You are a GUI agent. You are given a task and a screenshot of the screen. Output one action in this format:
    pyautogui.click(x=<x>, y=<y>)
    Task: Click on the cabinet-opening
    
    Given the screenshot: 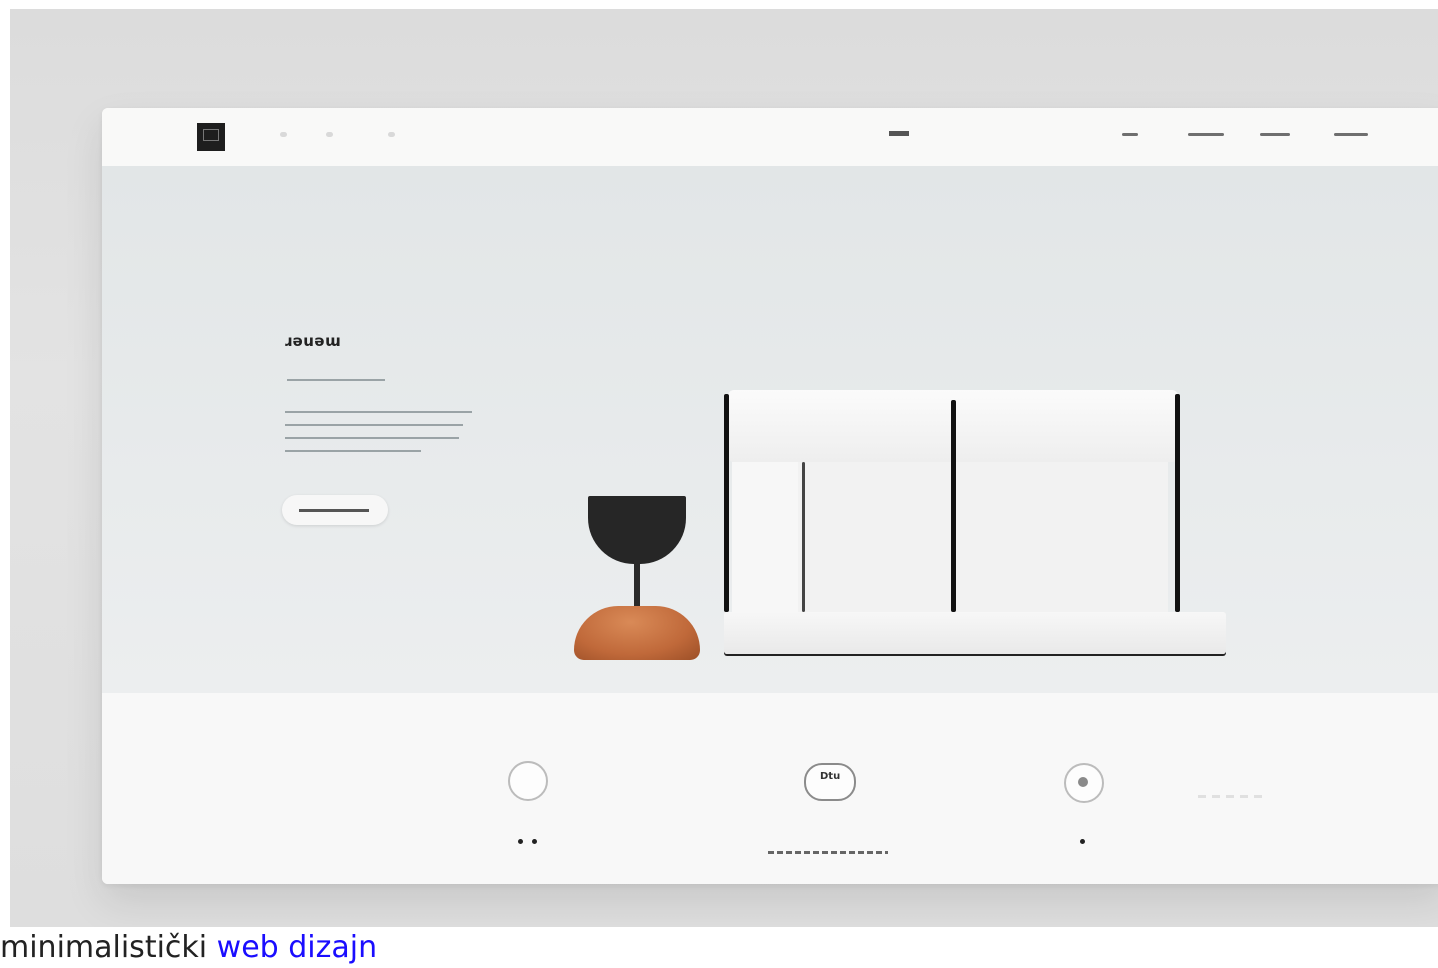 What is the action you would take?
    pyautogui.click(x=983, y=537)
    